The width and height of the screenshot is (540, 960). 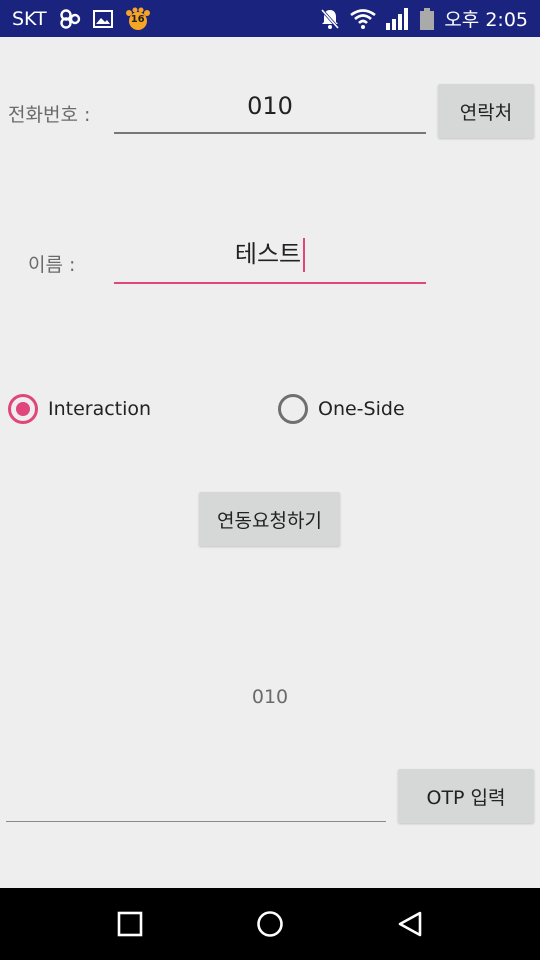 What do you see at coordinates (29, 18) in the screenshot?
I see `carrier-label: SKT` at bounding box center [29, 18].